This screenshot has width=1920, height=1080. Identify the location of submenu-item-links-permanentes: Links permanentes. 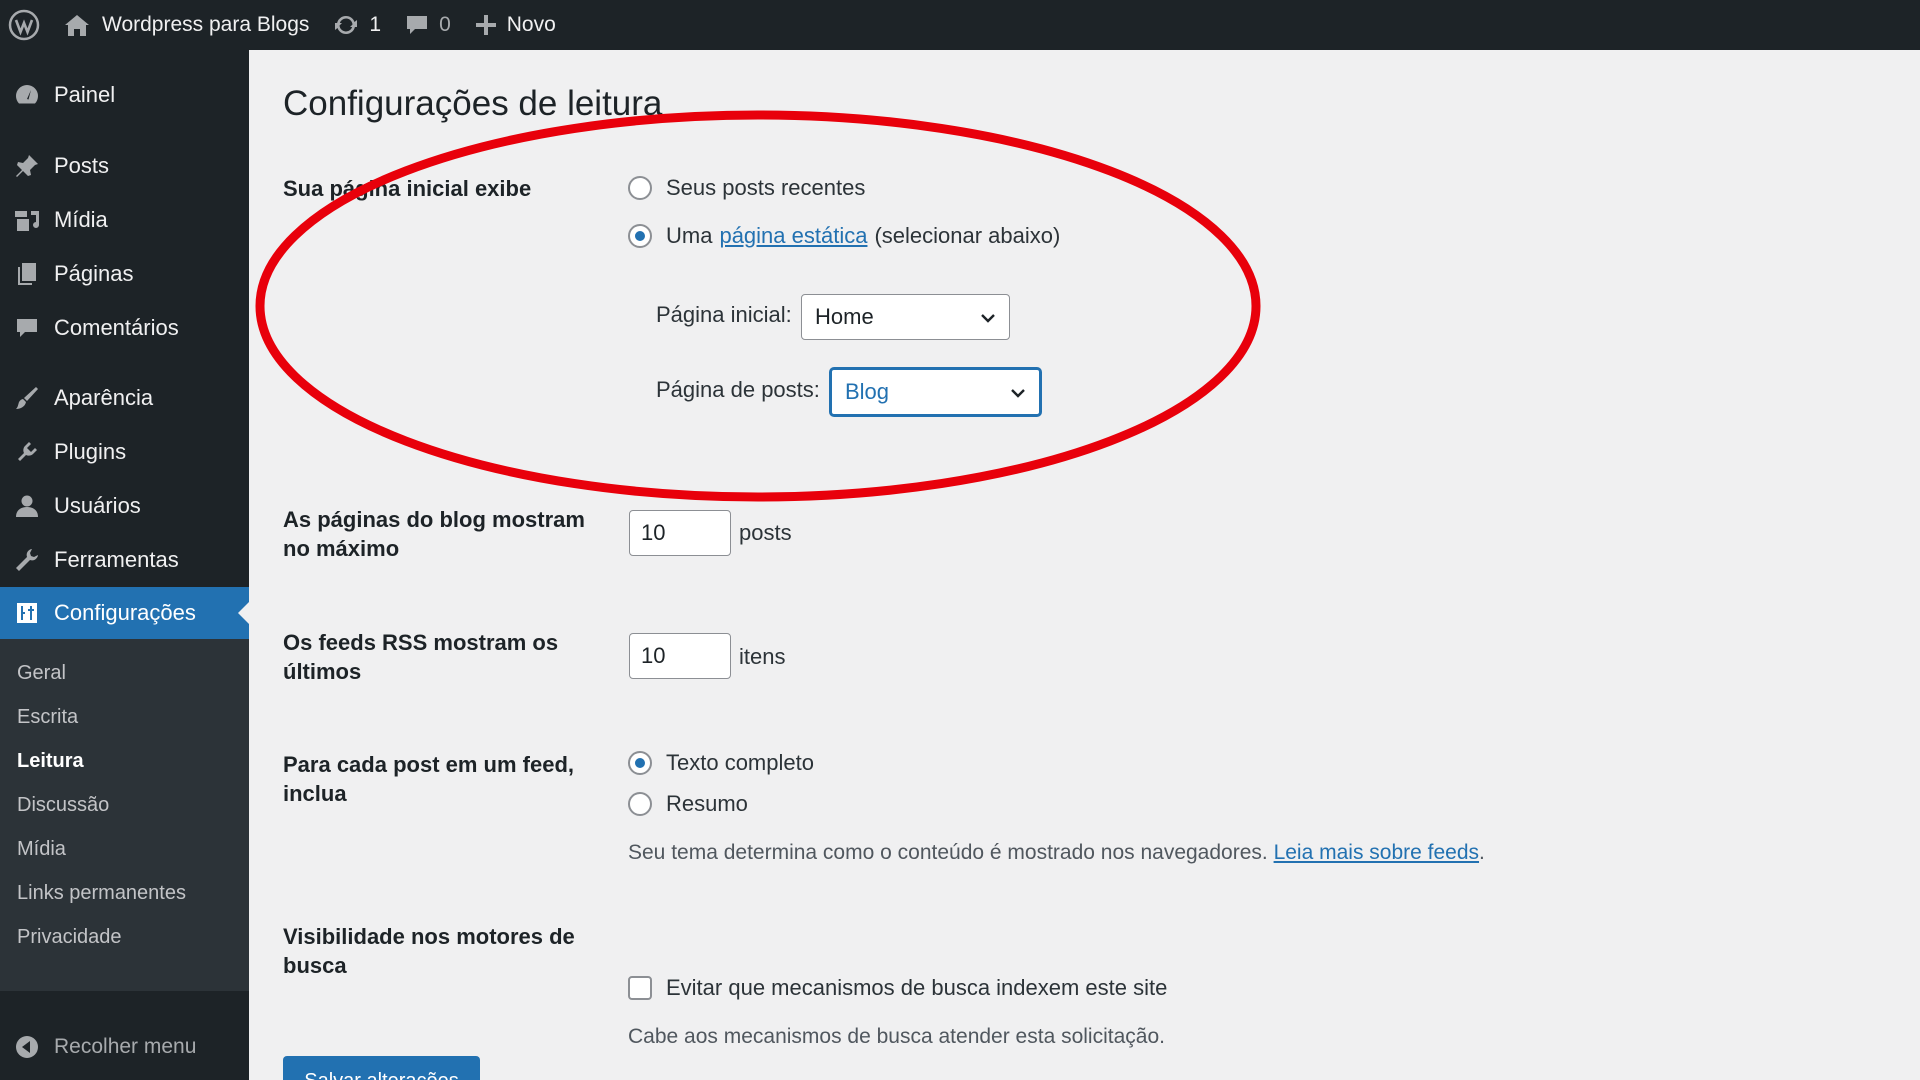
(101, 893).